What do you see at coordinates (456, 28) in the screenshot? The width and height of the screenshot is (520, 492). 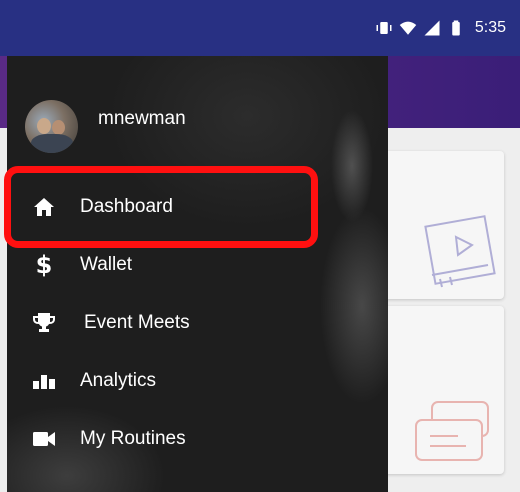 I see `battery-icon` at bounding box center [456, 28].